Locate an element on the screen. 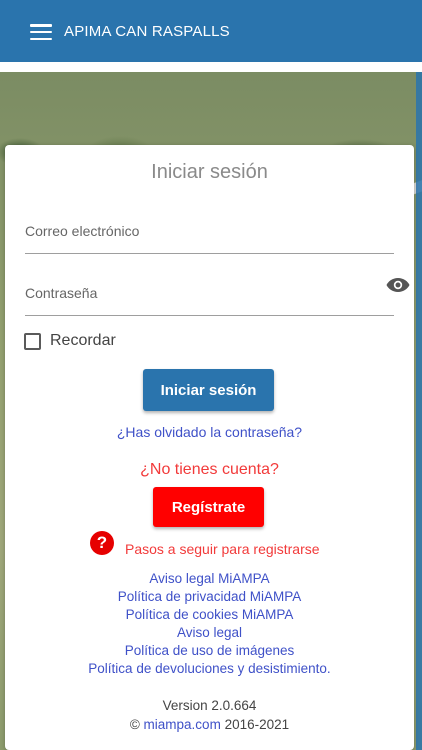 This screenshot has height=750, width=422. email-field-wrapper is located at coordinates (209, 238).